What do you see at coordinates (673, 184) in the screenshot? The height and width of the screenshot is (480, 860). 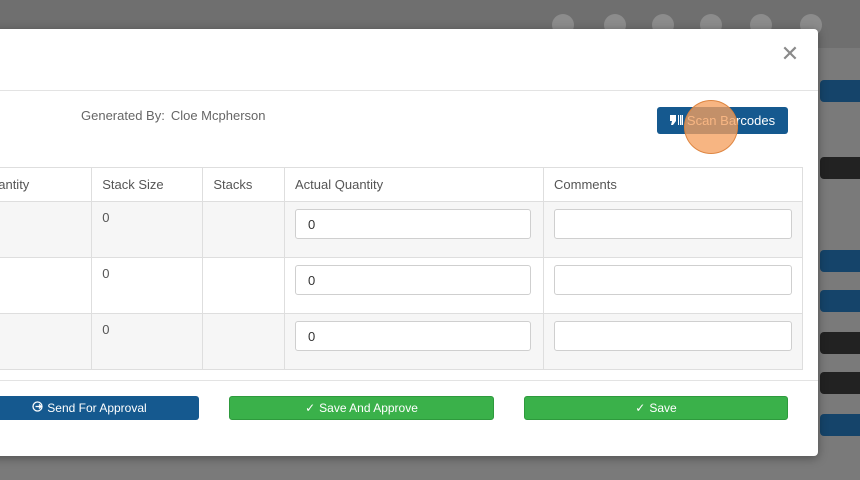 I see `column-header: Comments` at bounding box center [673, 184].